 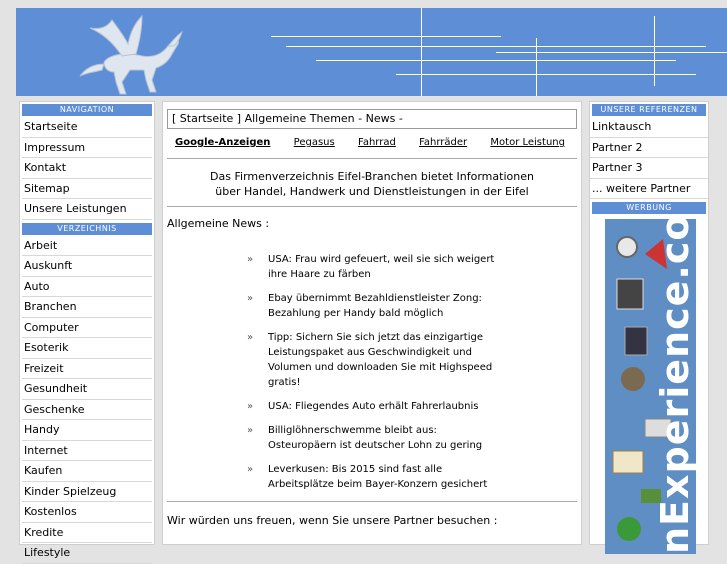 What do you see at coordinates (87, 127) in the screenshot?
I see `nav-item-startseite: Startseite` at bounding box center [87, 127].